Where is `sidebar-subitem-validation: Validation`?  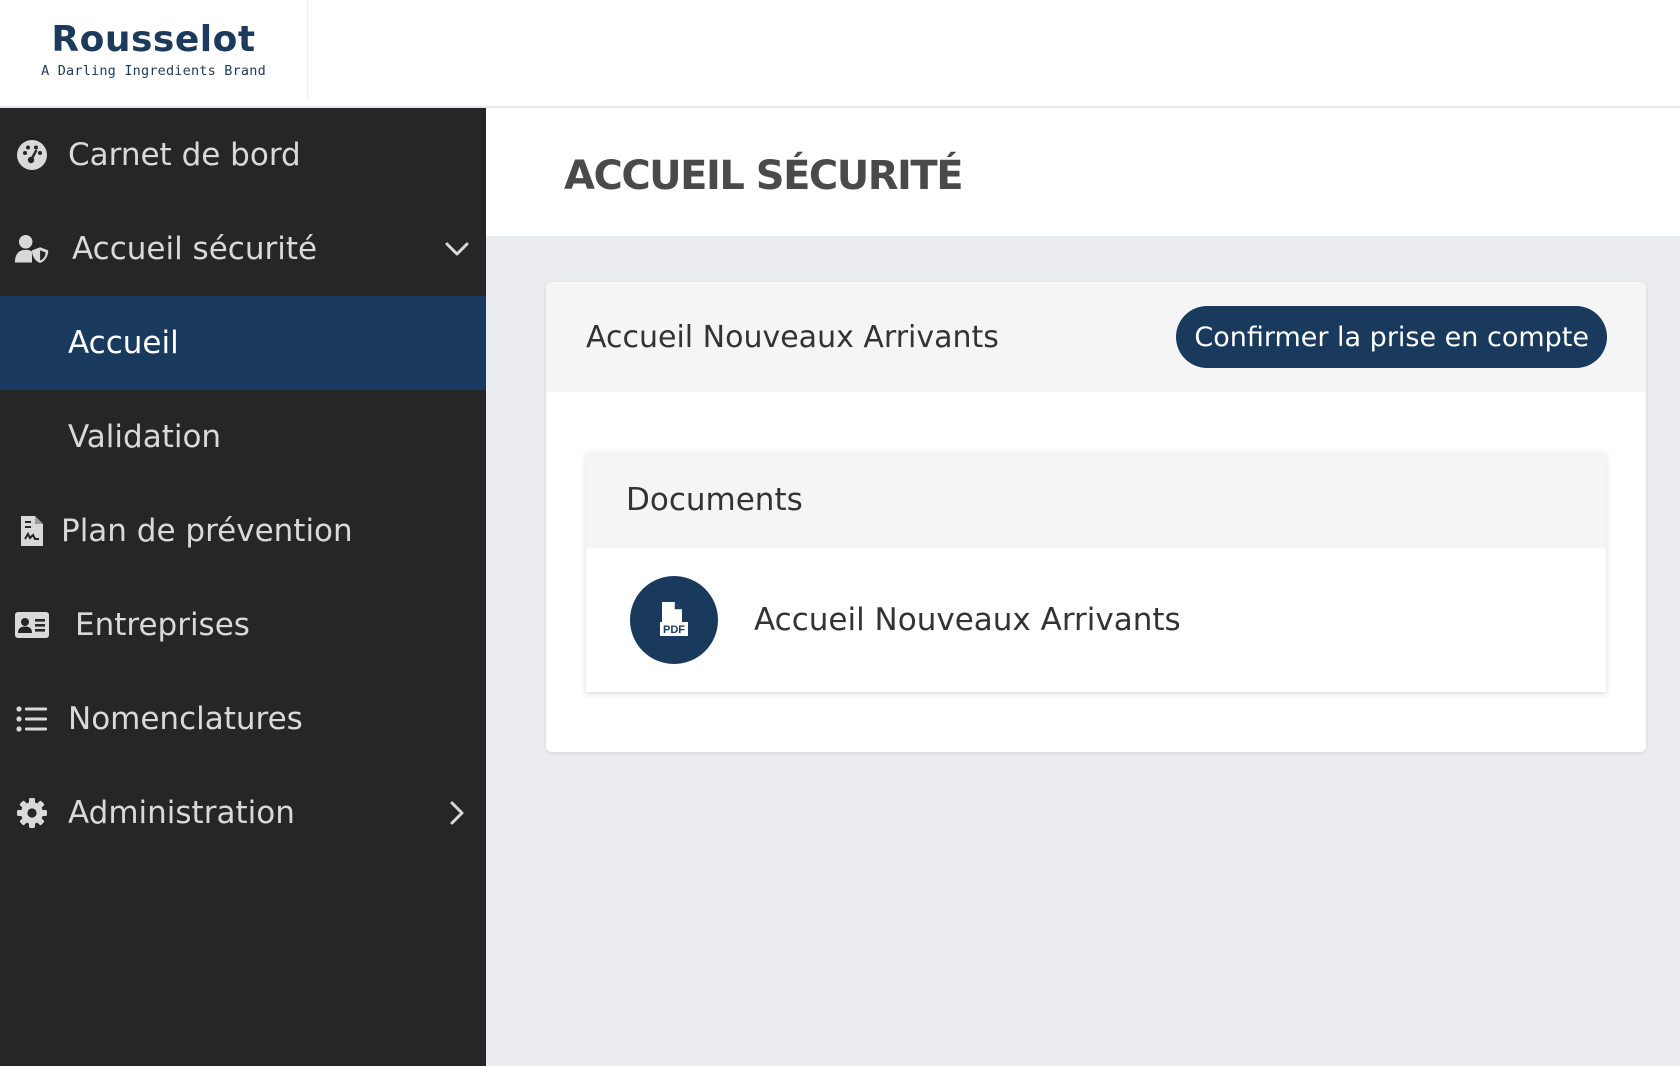 sidebar-subitem-validation: Validation is located at coordinates (243, 437).